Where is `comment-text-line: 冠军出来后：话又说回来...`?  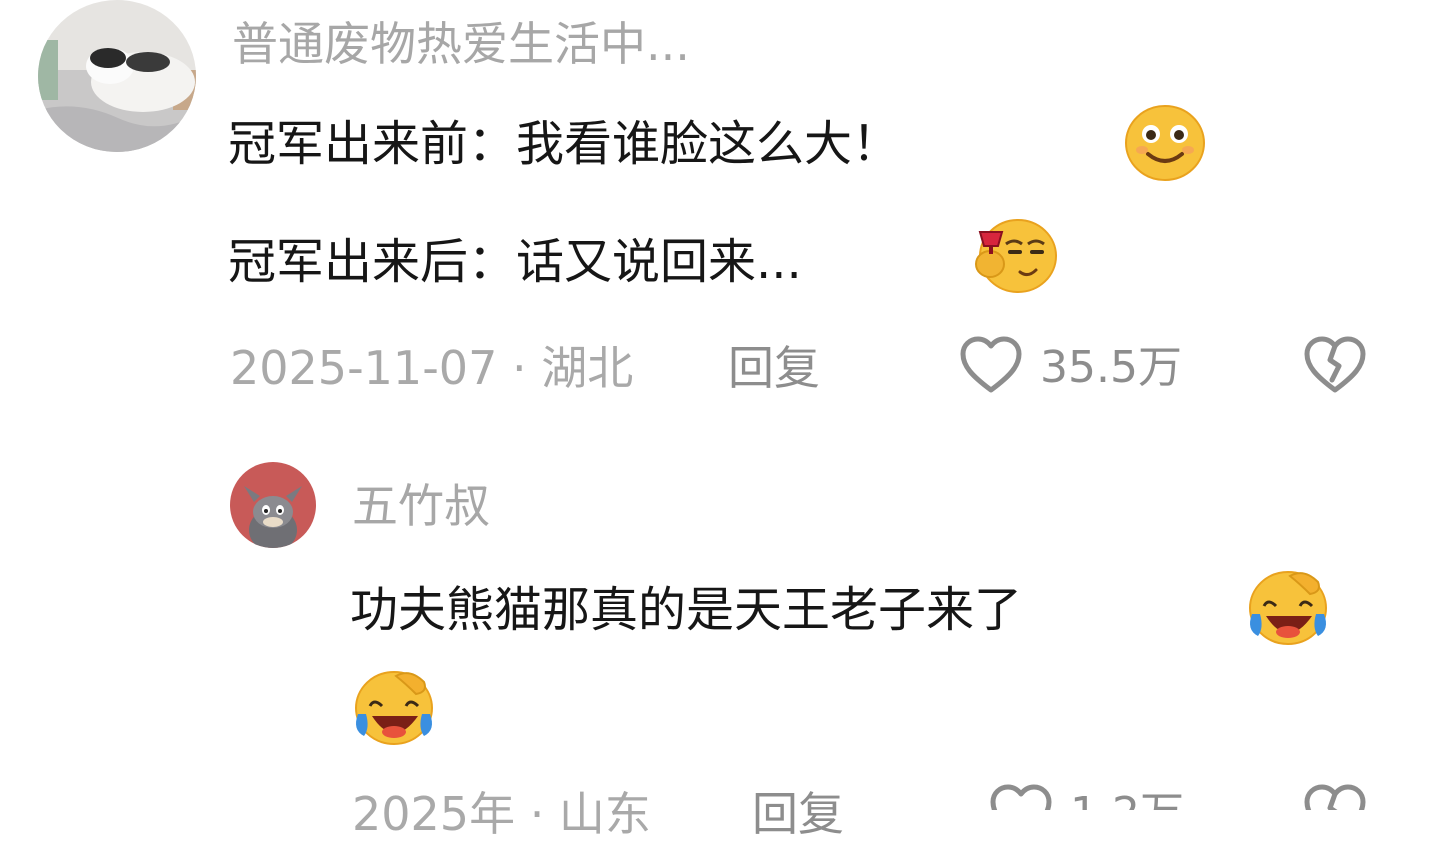
comment-text-line: 冠军出来后：话又说回来... is located at coordinates (515, 262).